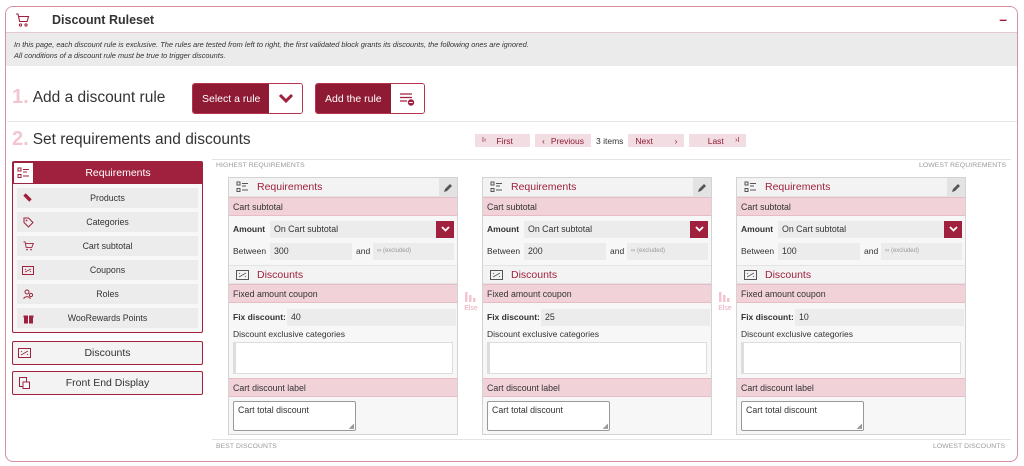 The width and height of the screenshot is (1024, 466). Describe the element at coordinates (718, 140) in the screenshot. I see `last-page-button: Last ›I` at that location.